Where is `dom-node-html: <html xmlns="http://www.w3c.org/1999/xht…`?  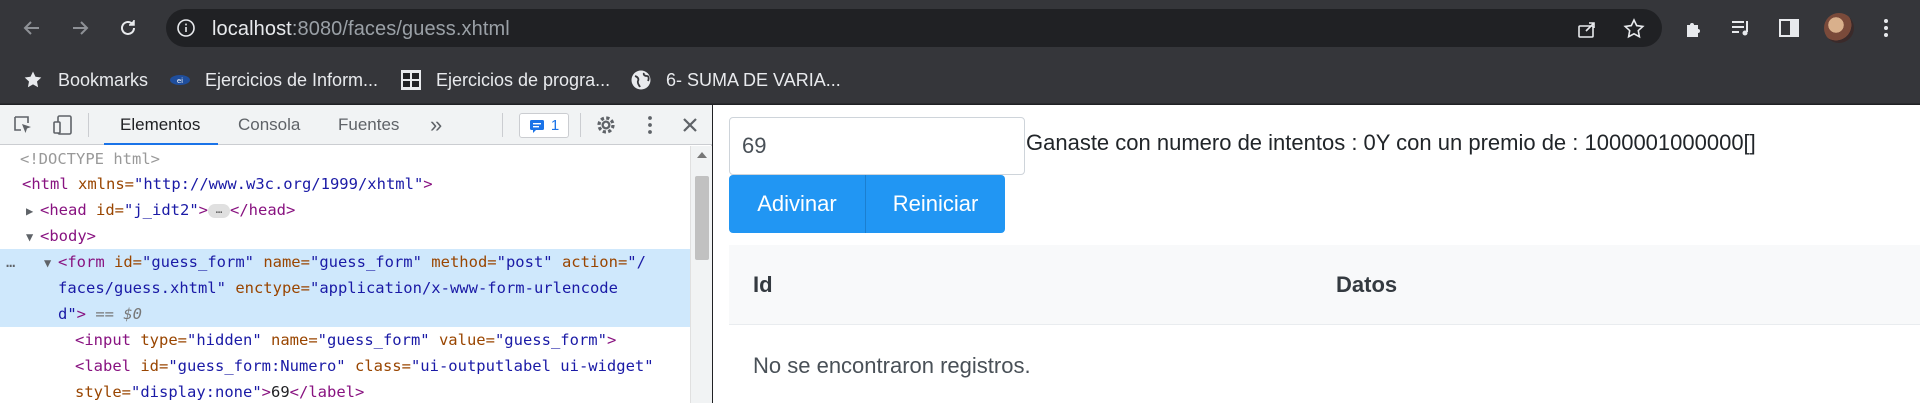 dom-node-html: <html xmlns="http://www.w3c.org/1999/xht… is located at coordinates (227, 184).